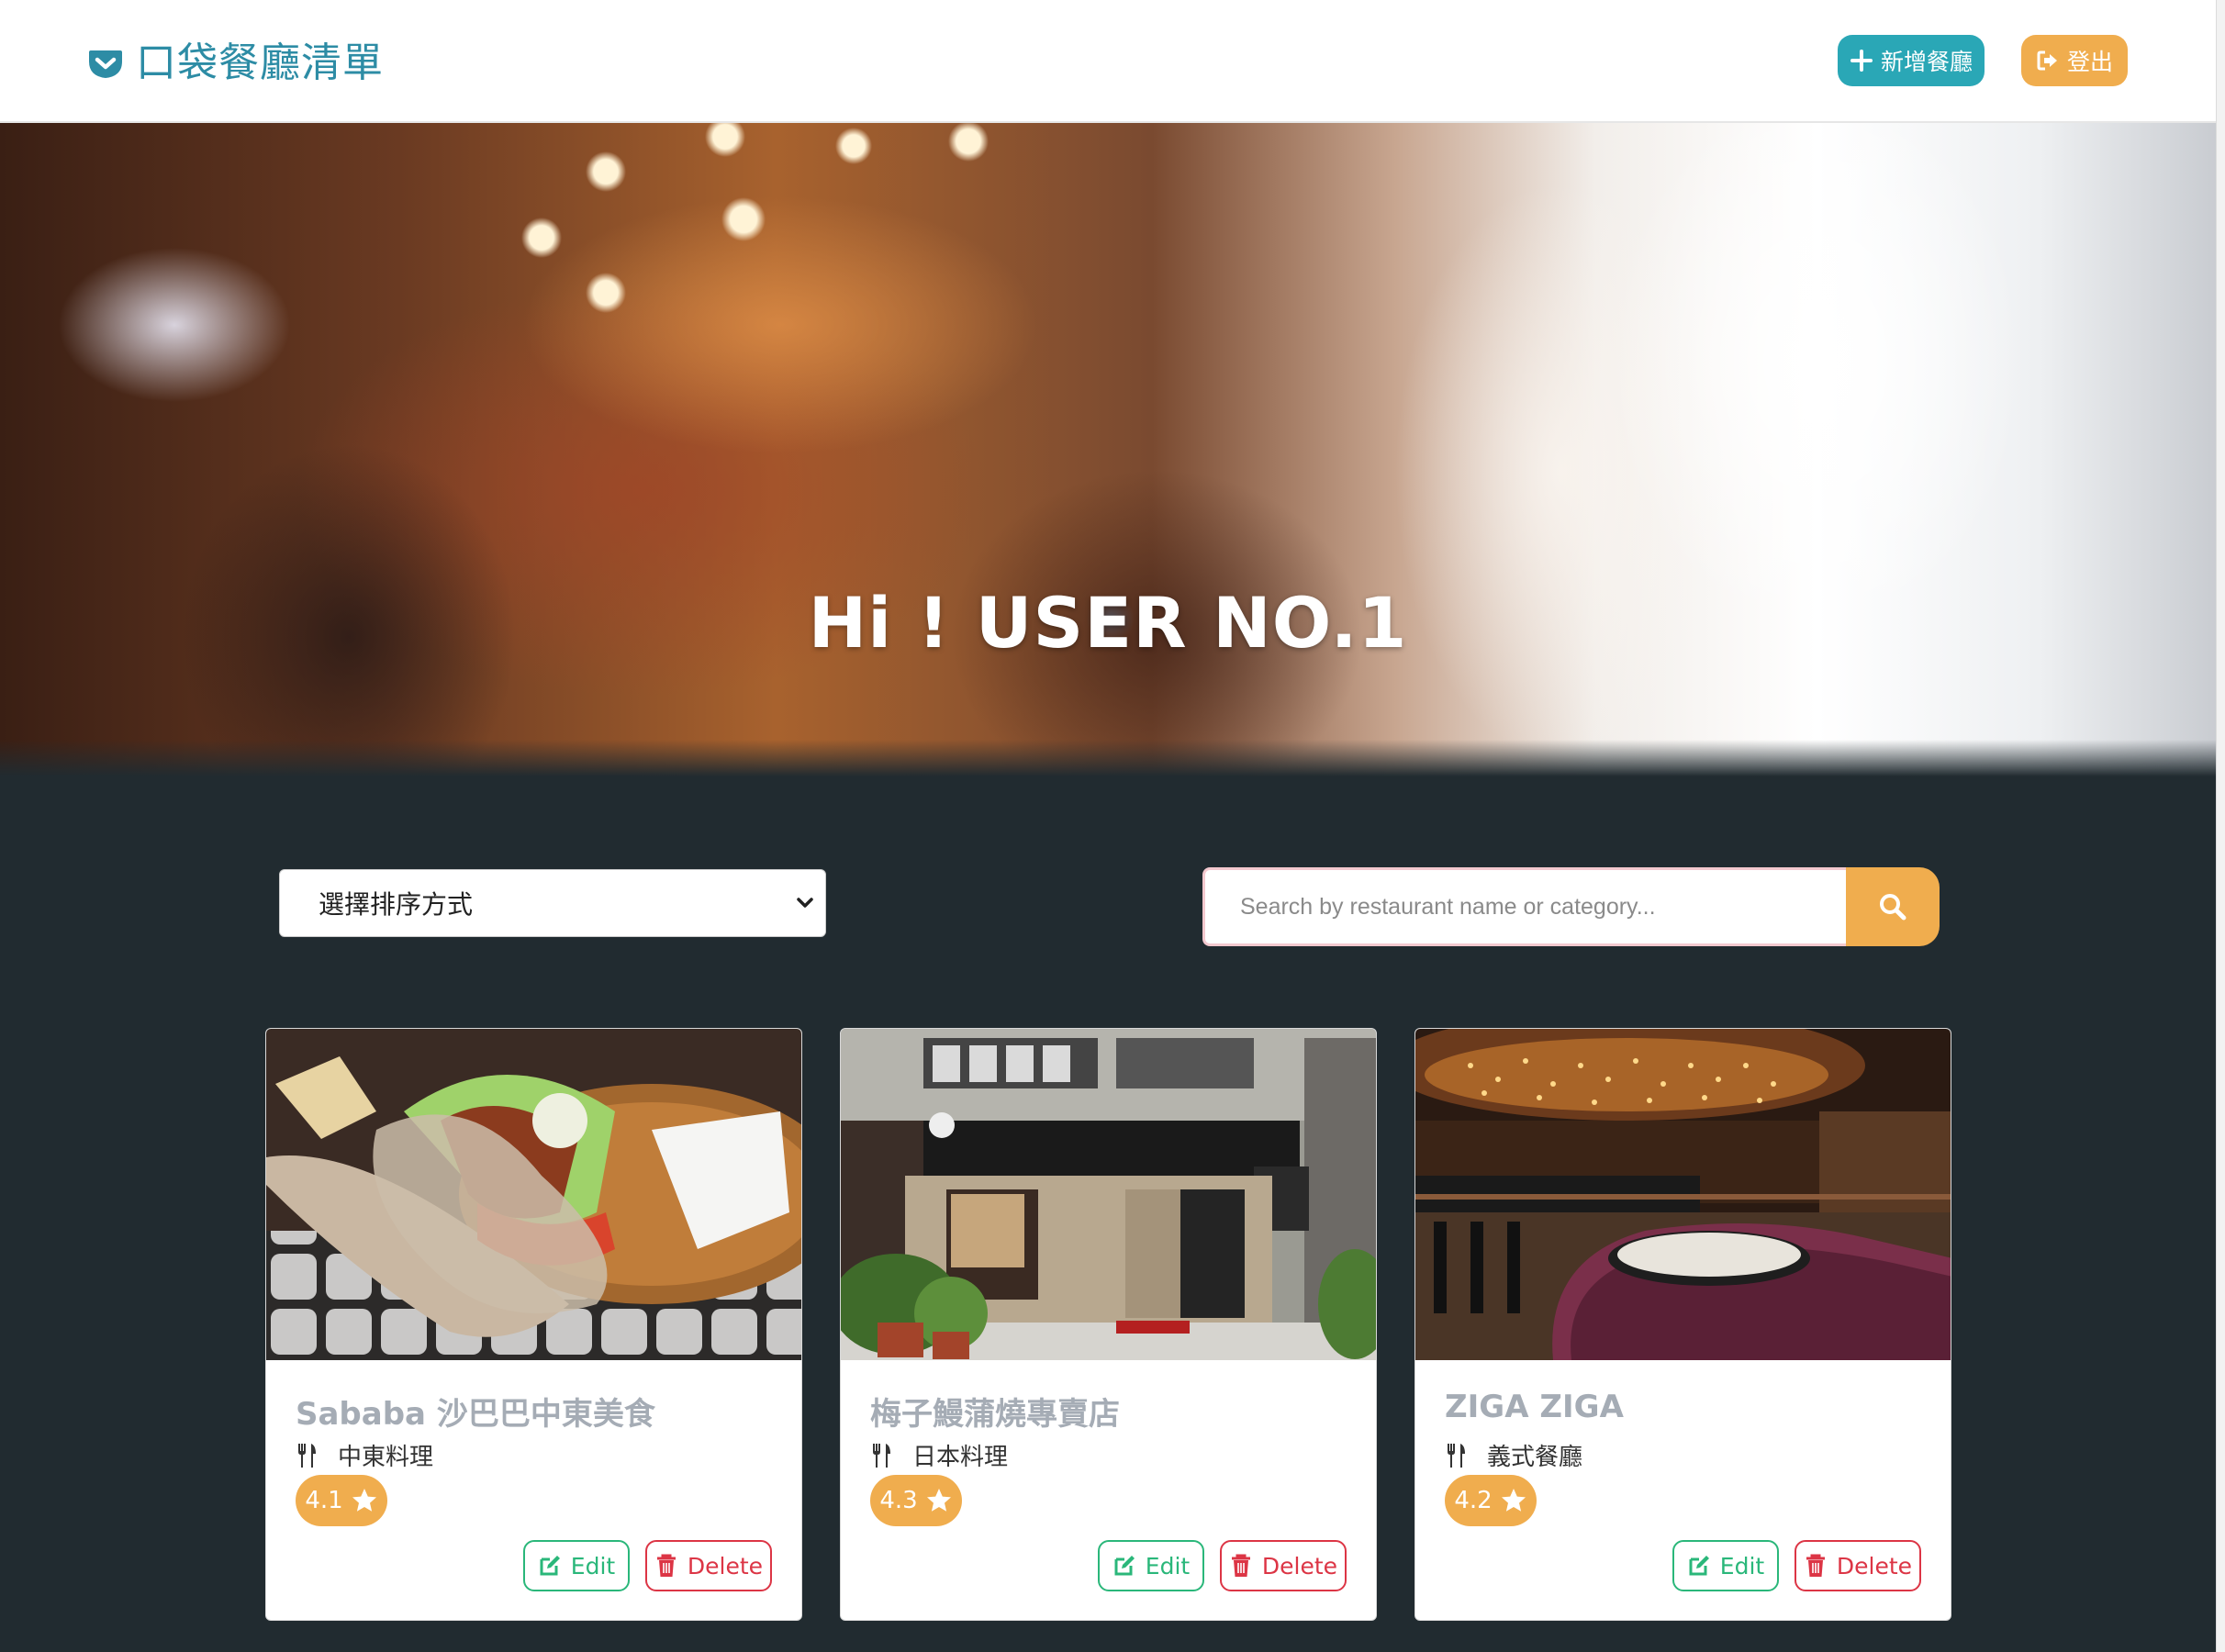 The image size is (2225, 1652). I want to click on sort-select: 選擇排序方式, so click(552, 903).